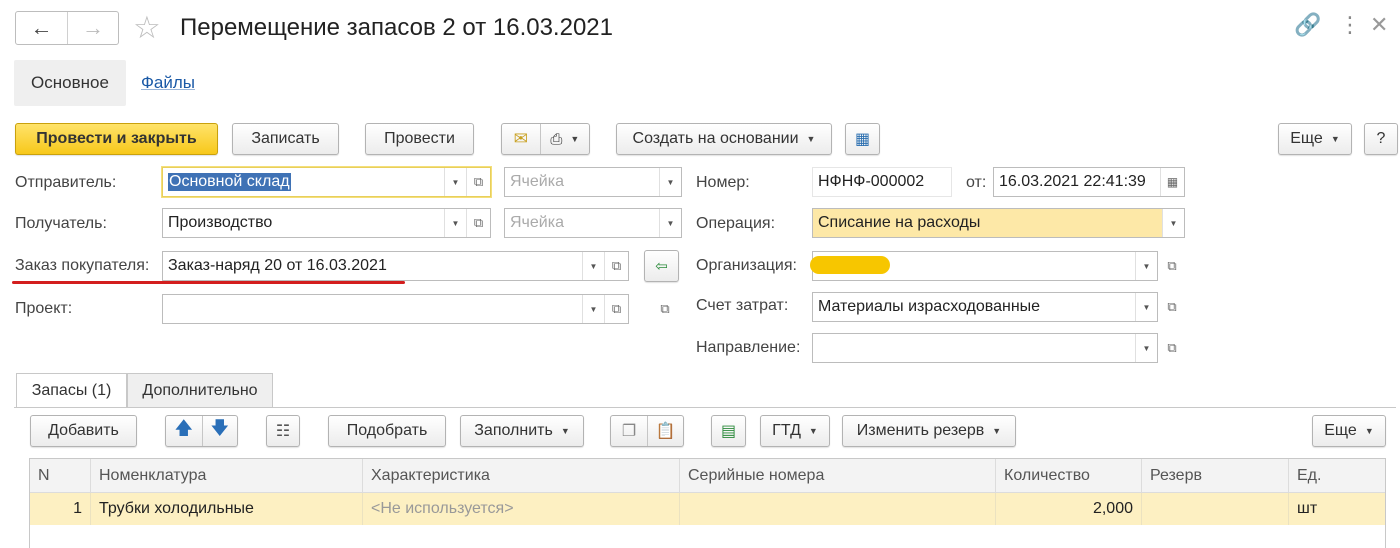 This screenshot has height=548, width=1400. Describe the element at coordinates (83, 431) in the screenshot. I see `add-button: Добавить` at that location.